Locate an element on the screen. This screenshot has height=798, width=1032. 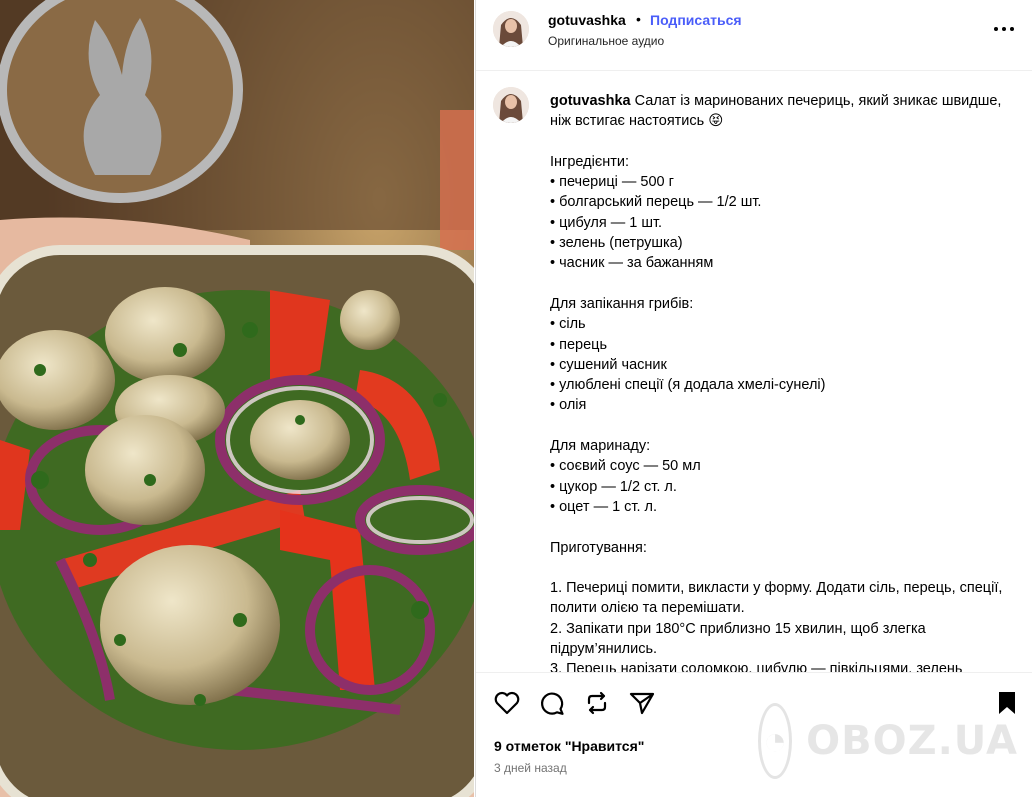
avatar is located at coordinates (511, 29).